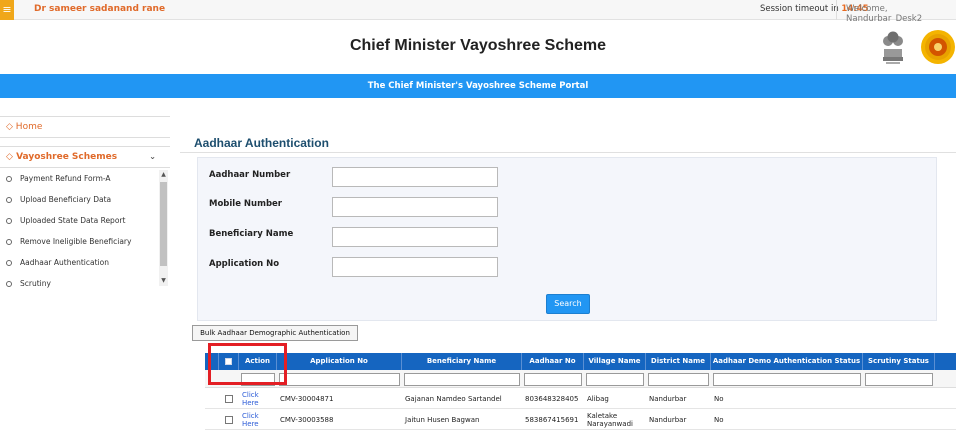 Image resolution: width=956 pixels, height=430 pixels. Describe the element at coordinates (462, 361) in the screenshot. I see `header-beneficiary-name: Beneficiary Name` at that location.